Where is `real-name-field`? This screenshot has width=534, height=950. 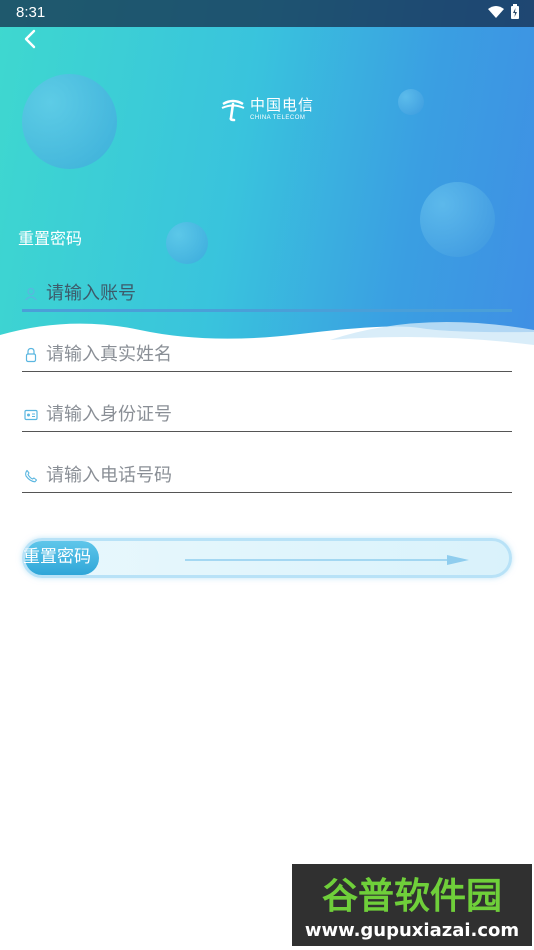
real-name-field is located at coordinates (267, 355).